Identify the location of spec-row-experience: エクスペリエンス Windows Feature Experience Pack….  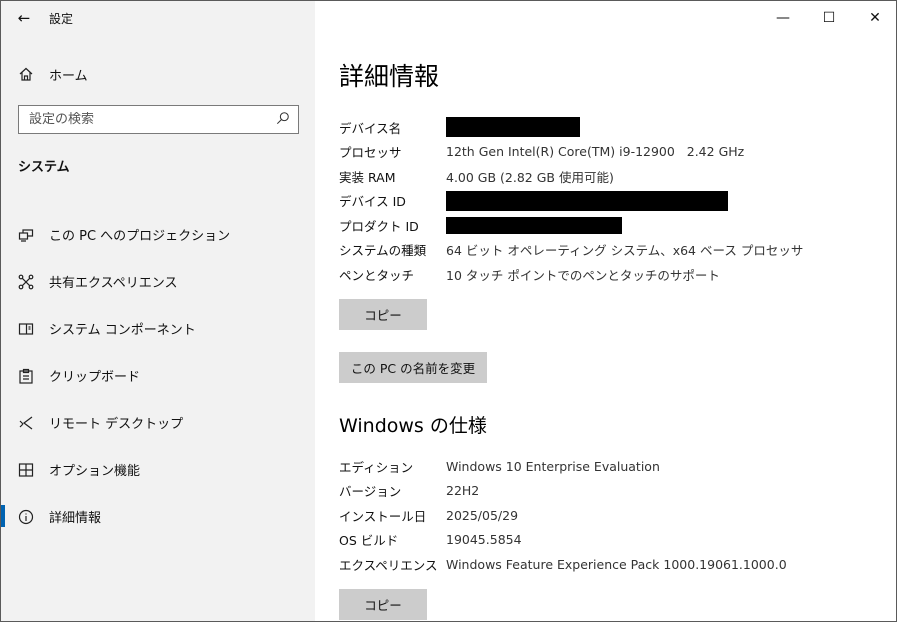
(563, 564).